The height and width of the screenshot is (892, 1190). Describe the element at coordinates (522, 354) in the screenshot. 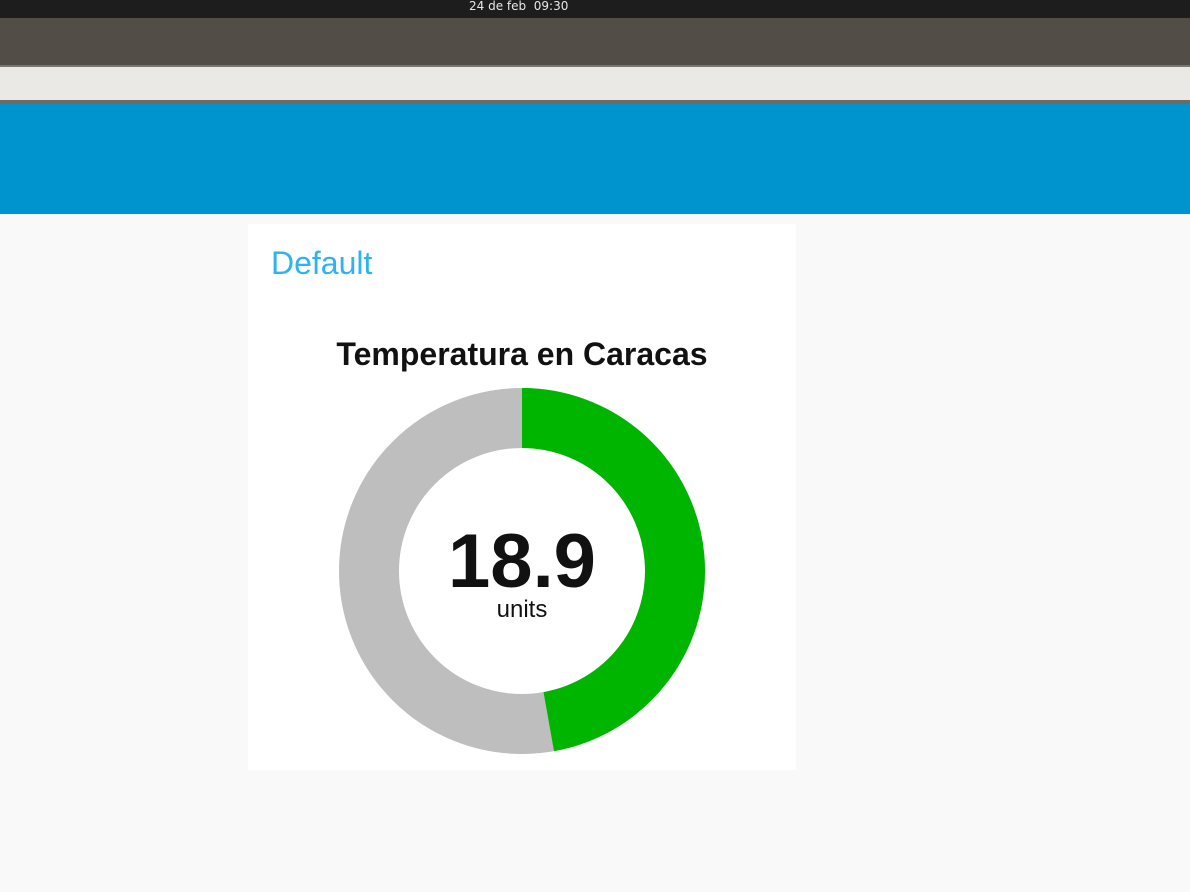

I see `gauge-title: Temperatura en Caracas` at that location.